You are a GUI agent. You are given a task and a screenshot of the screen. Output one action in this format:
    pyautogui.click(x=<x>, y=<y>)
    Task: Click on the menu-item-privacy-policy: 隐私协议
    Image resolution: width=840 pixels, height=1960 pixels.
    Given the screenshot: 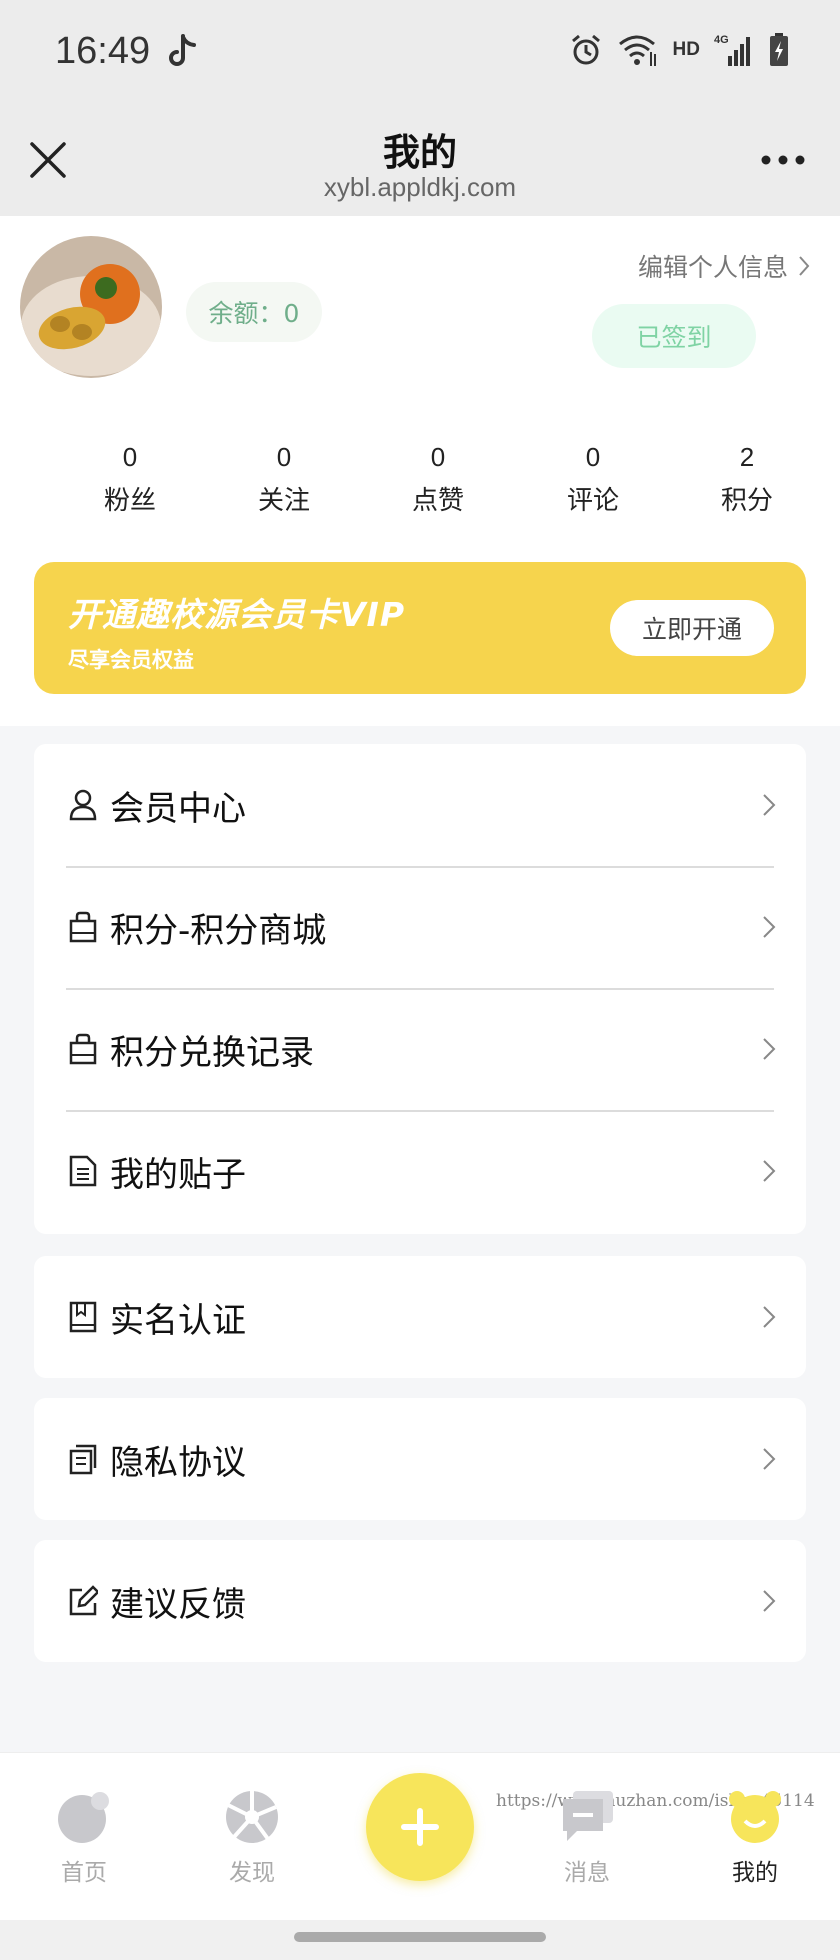 What is the action you would take?
    pyautogui.click(x=420, y=1459)
    